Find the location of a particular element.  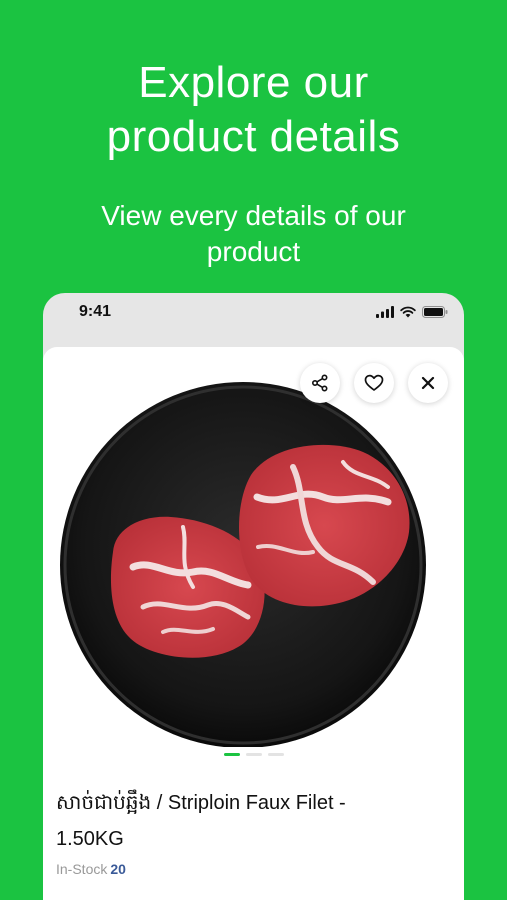

promo-subheadline: View every details of our product is located at coordinates (253, 234).